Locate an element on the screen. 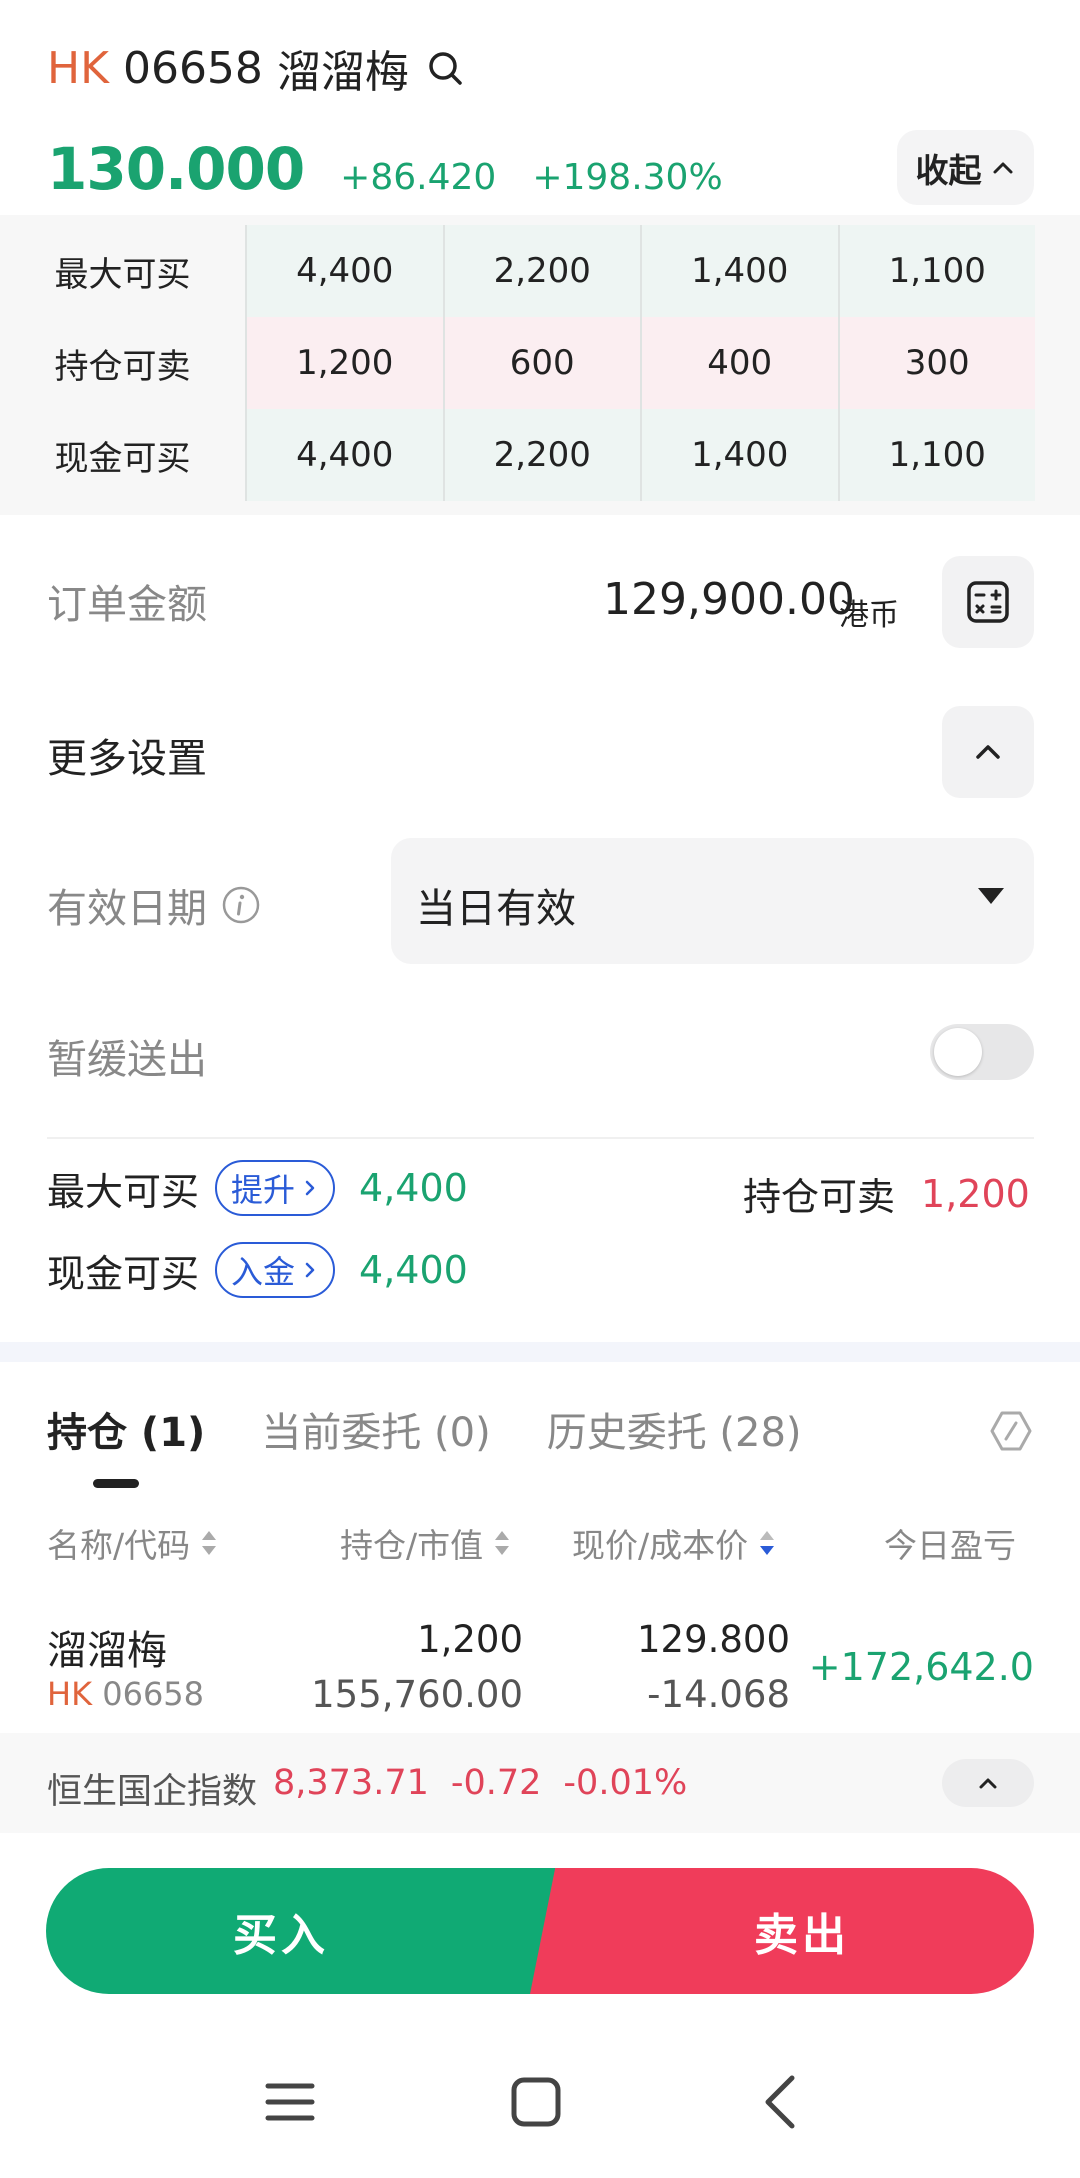  qty-row-label: 最大可买 is located at coordinates (122, 274).